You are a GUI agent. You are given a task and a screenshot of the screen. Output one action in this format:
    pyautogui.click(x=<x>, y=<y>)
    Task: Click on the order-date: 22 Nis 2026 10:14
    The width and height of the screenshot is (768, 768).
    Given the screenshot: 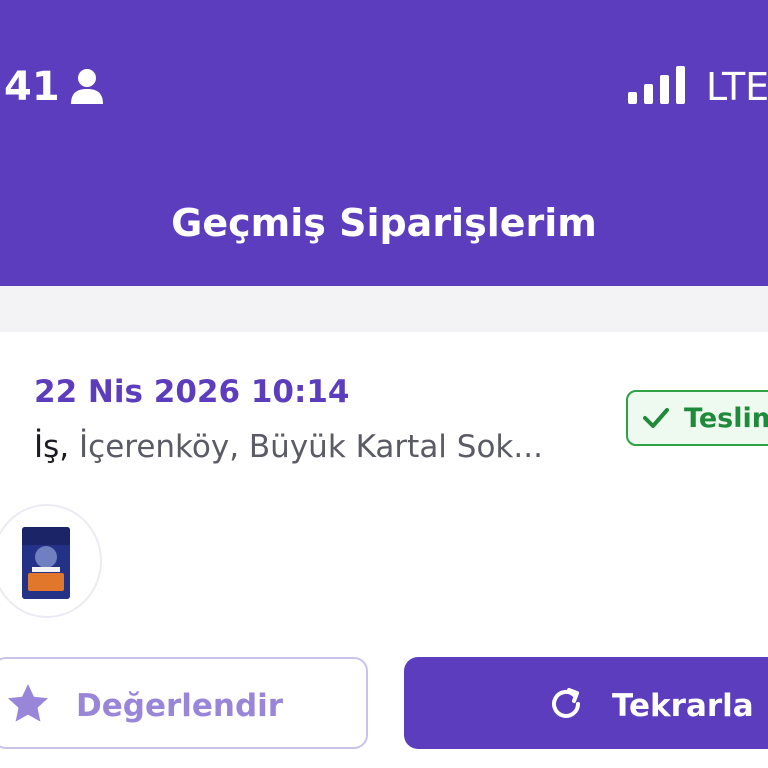 What is the action you would take?
    pyautogui.click(x=192, y=392)
    